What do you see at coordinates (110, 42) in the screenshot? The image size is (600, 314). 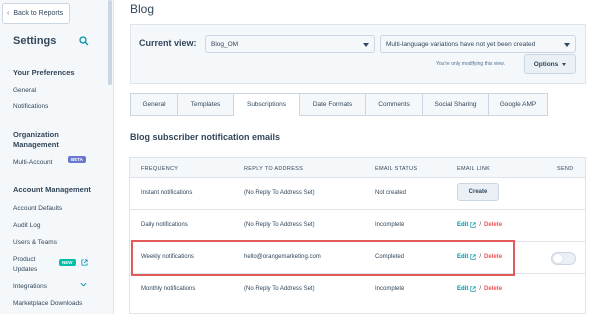 I see `sidebar-scrollbar` at bounding box center [110, 42].